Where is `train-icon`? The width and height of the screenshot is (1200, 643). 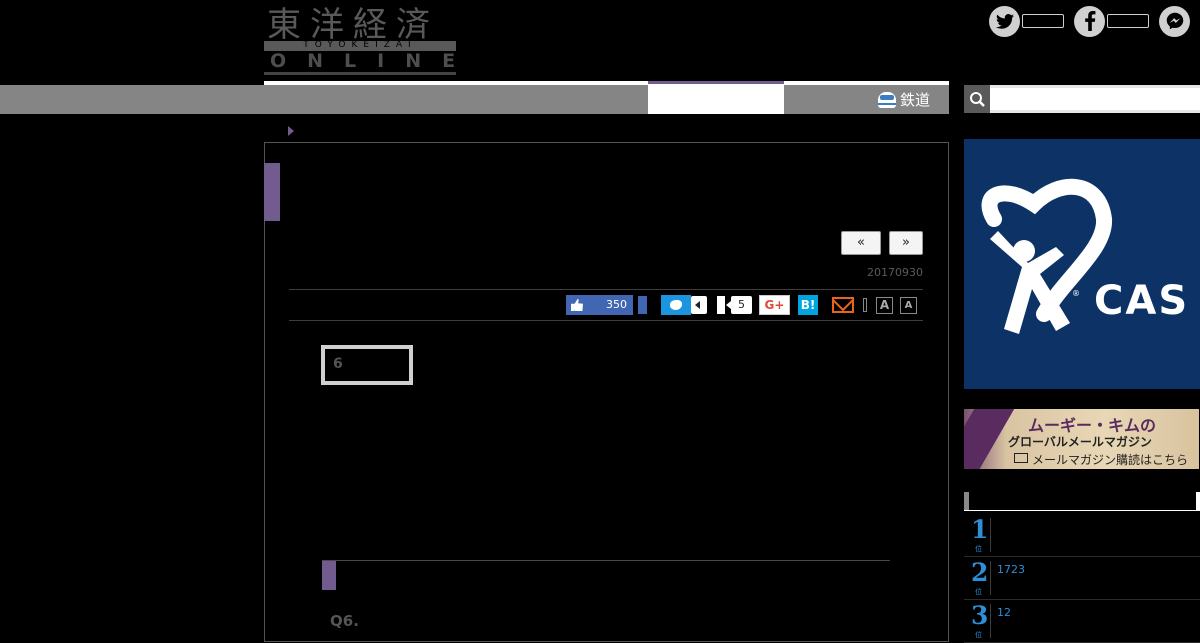
train-icon is located at coordinates (887, 99).